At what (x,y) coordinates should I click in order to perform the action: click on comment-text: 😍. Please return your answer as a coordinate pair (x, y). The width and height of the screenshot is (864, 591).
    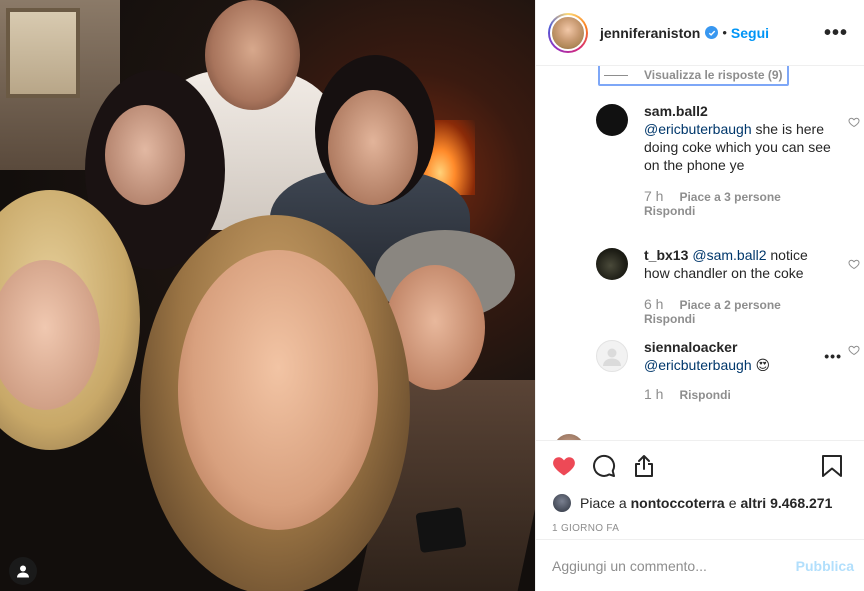
    Looking at the image, I should click on (761, 365).